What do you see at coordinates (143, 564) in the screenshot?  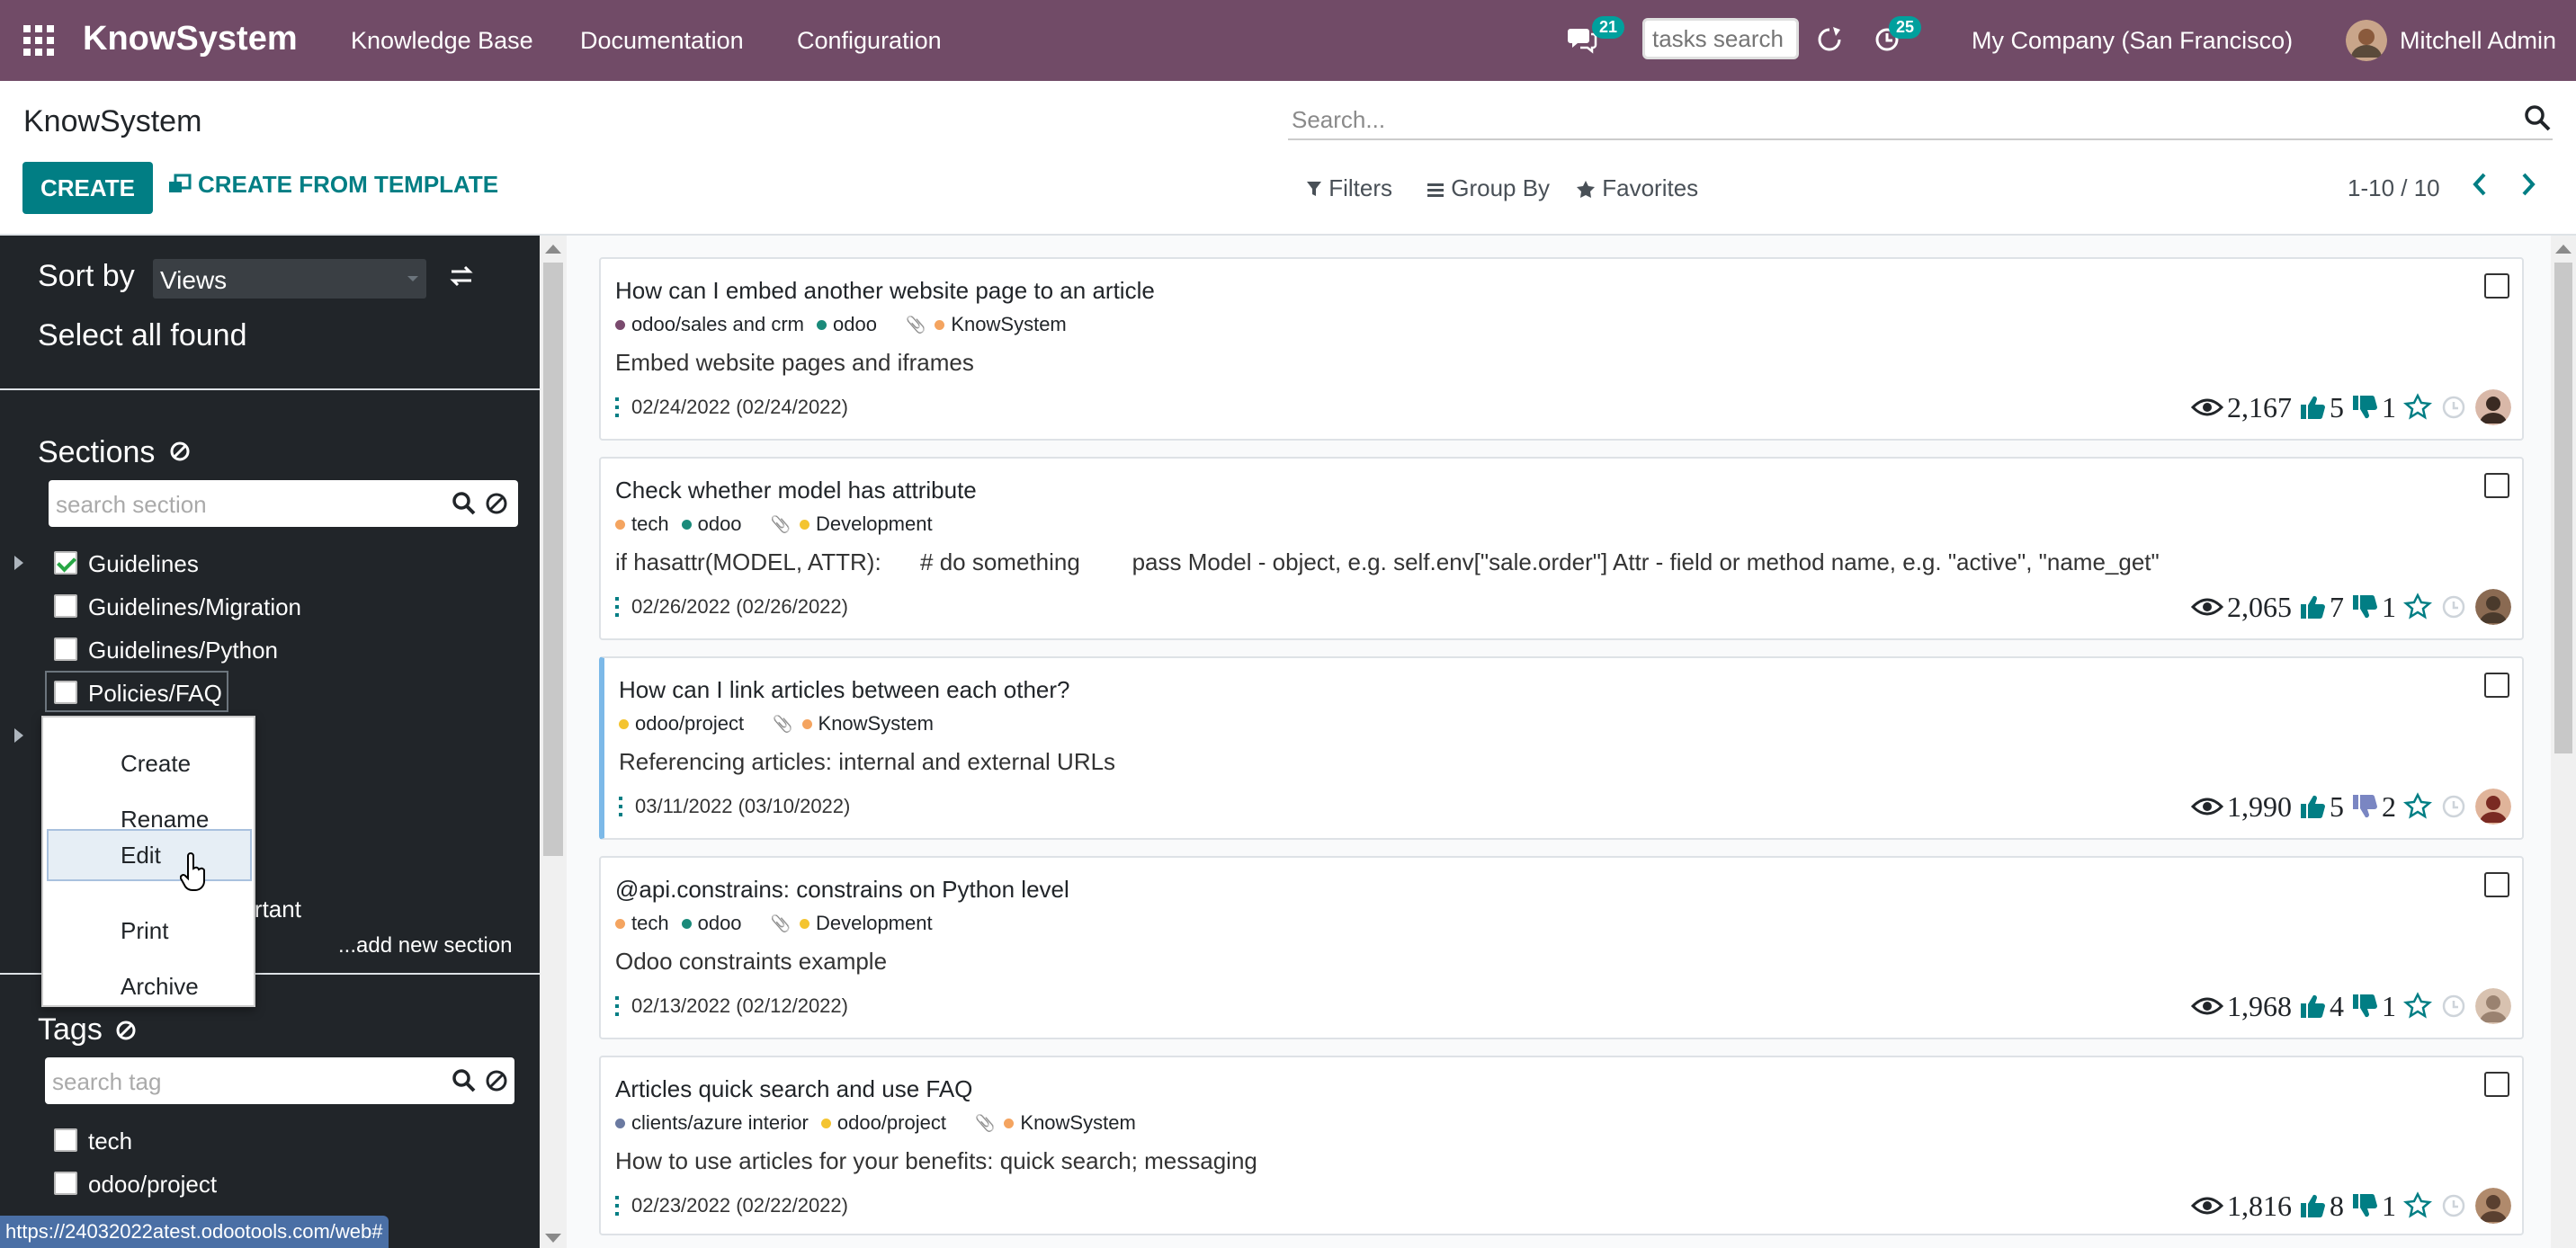 I see `section-item-guidelines: Guidelines` at bounding box center [143, 564].